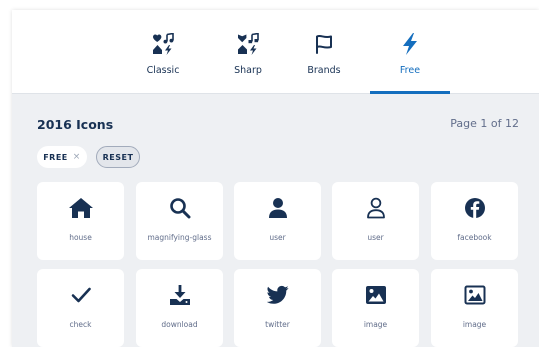  I want to click on icon-name: facebook, so click(474, 237).